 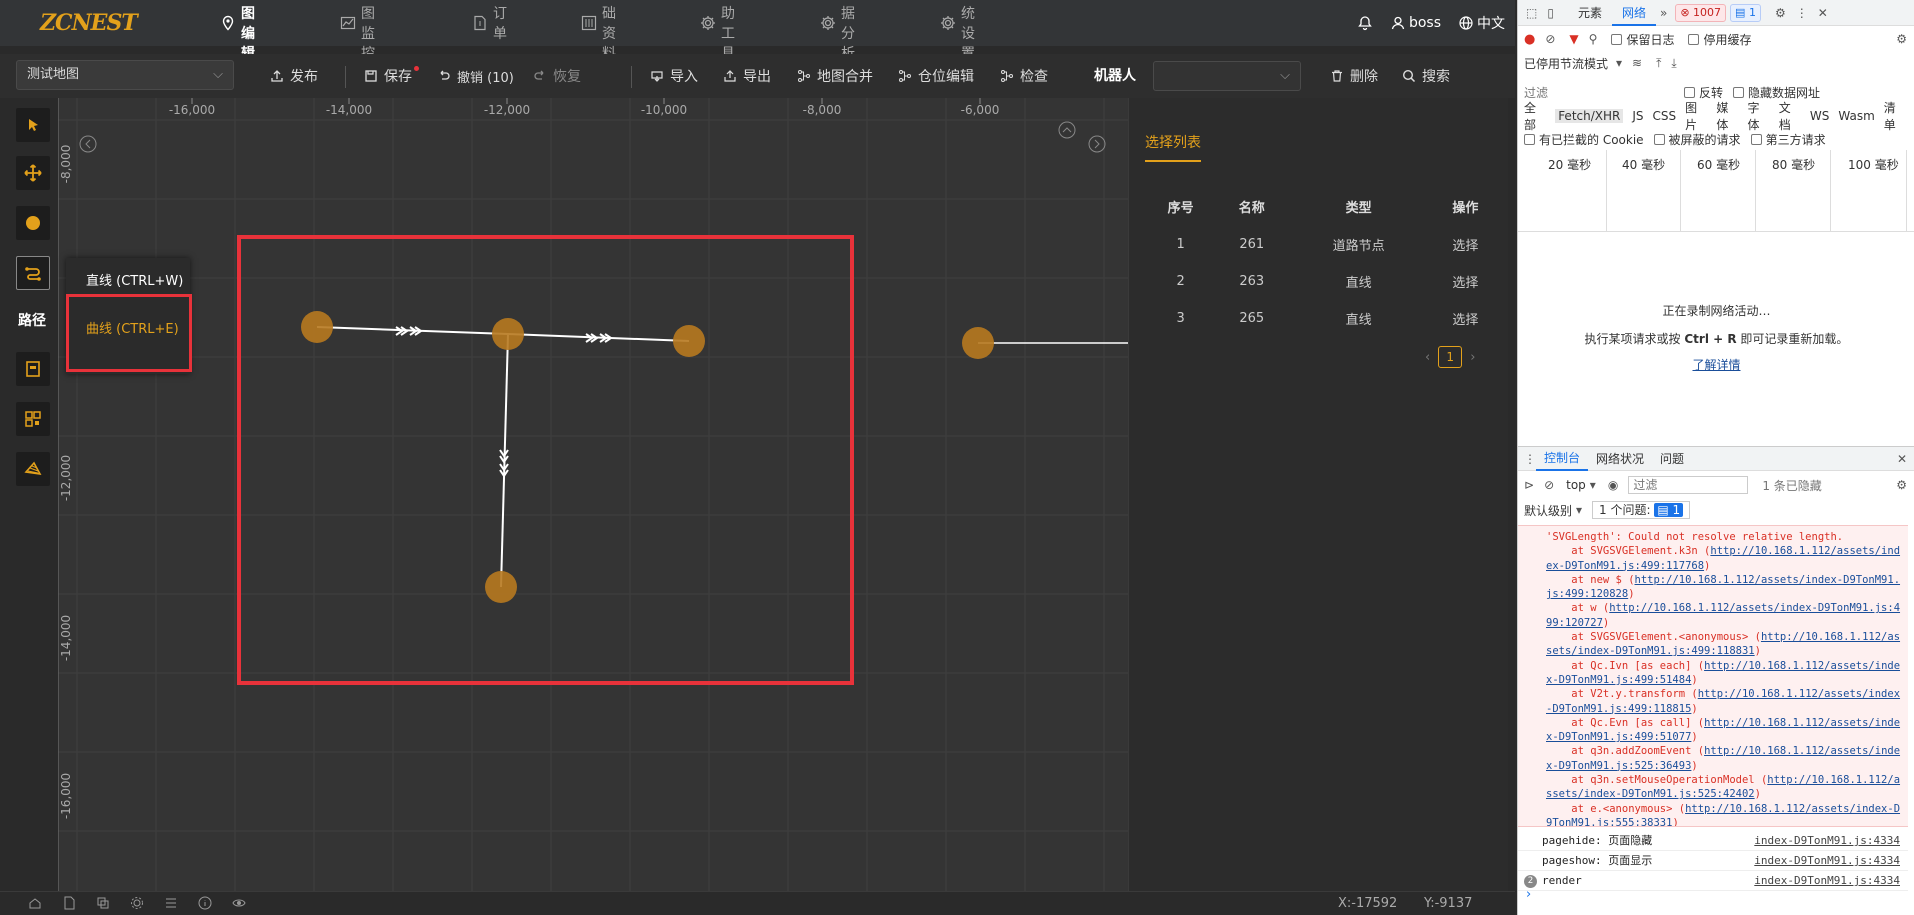 What do you see at coordinates (1528, 894) in the screenshot?
I see `console-prompt: ›` at bounding box center [1528, 894].